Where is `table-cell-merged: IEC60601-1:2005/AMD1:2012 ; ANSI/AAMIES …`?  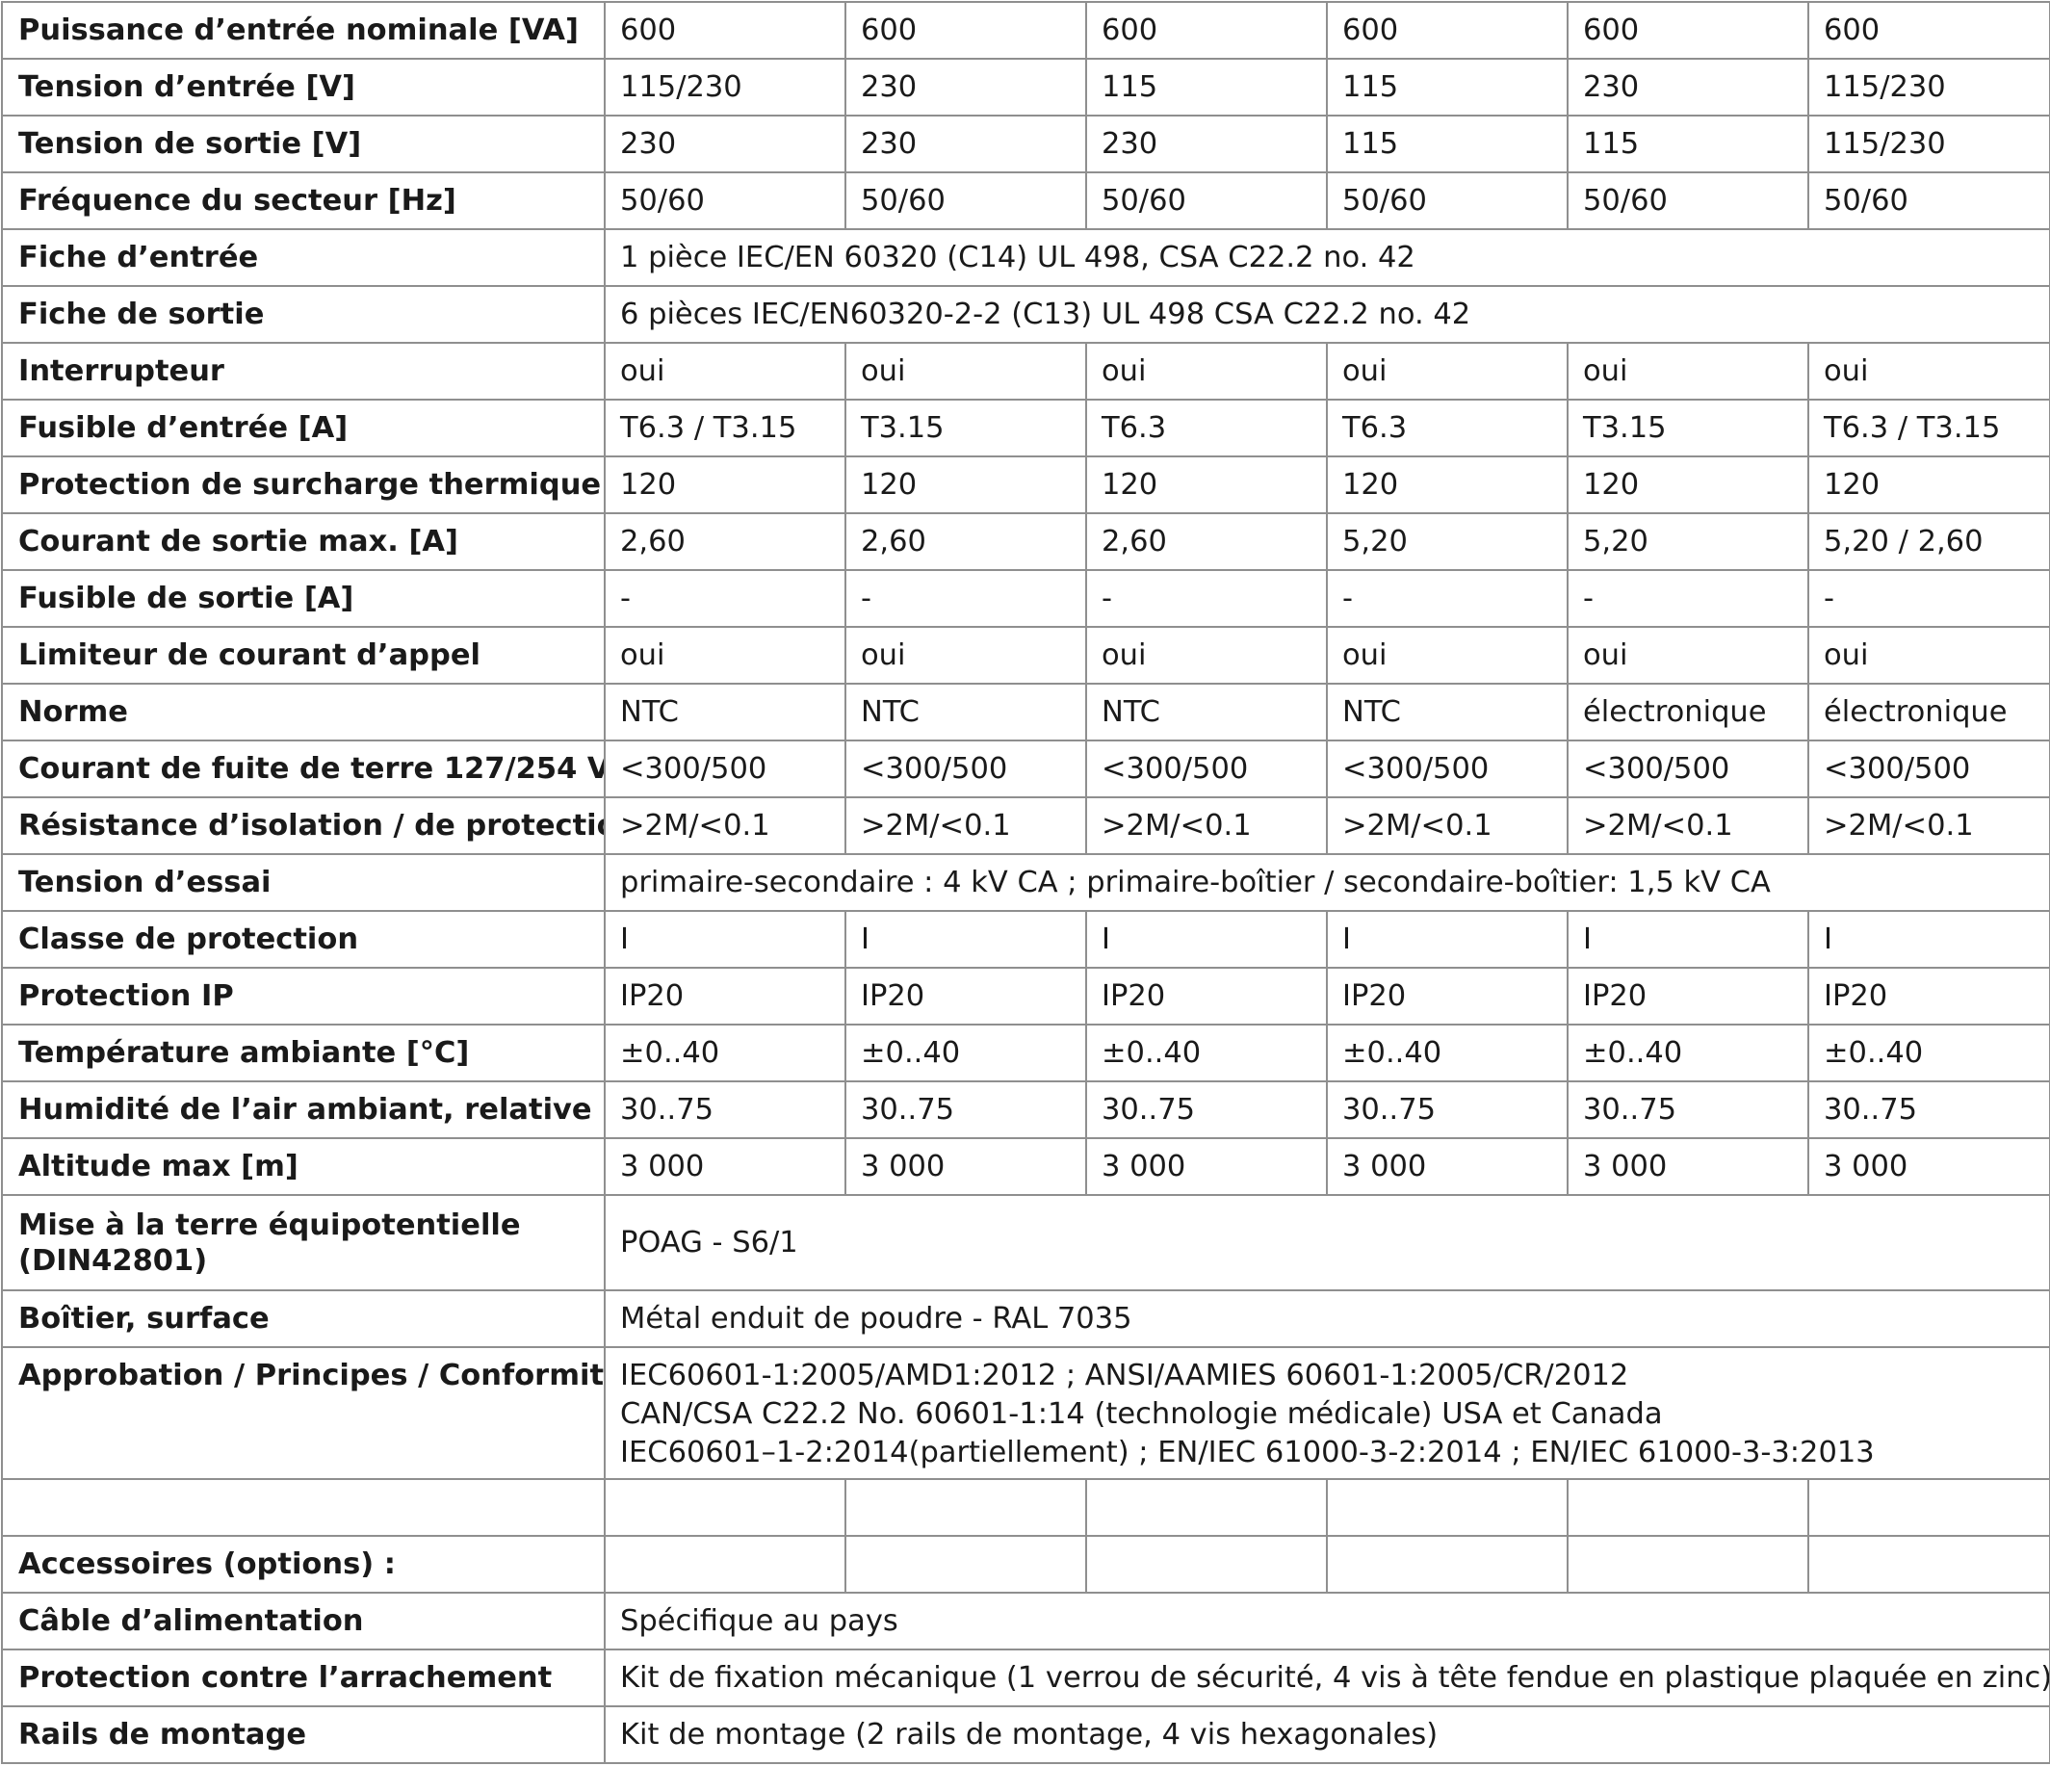 table-cell-merged: IEC60601-1:2005/AMD1:2012 ; ANSI/AAMIES … is located at coordinates (1327, 1413).